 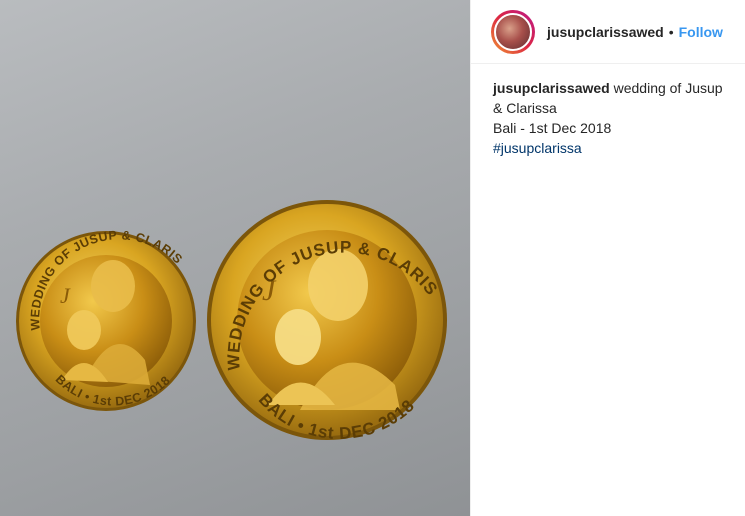 I want to click on hashtag-link: #jusupclarissa, so click(x=537, y=148).